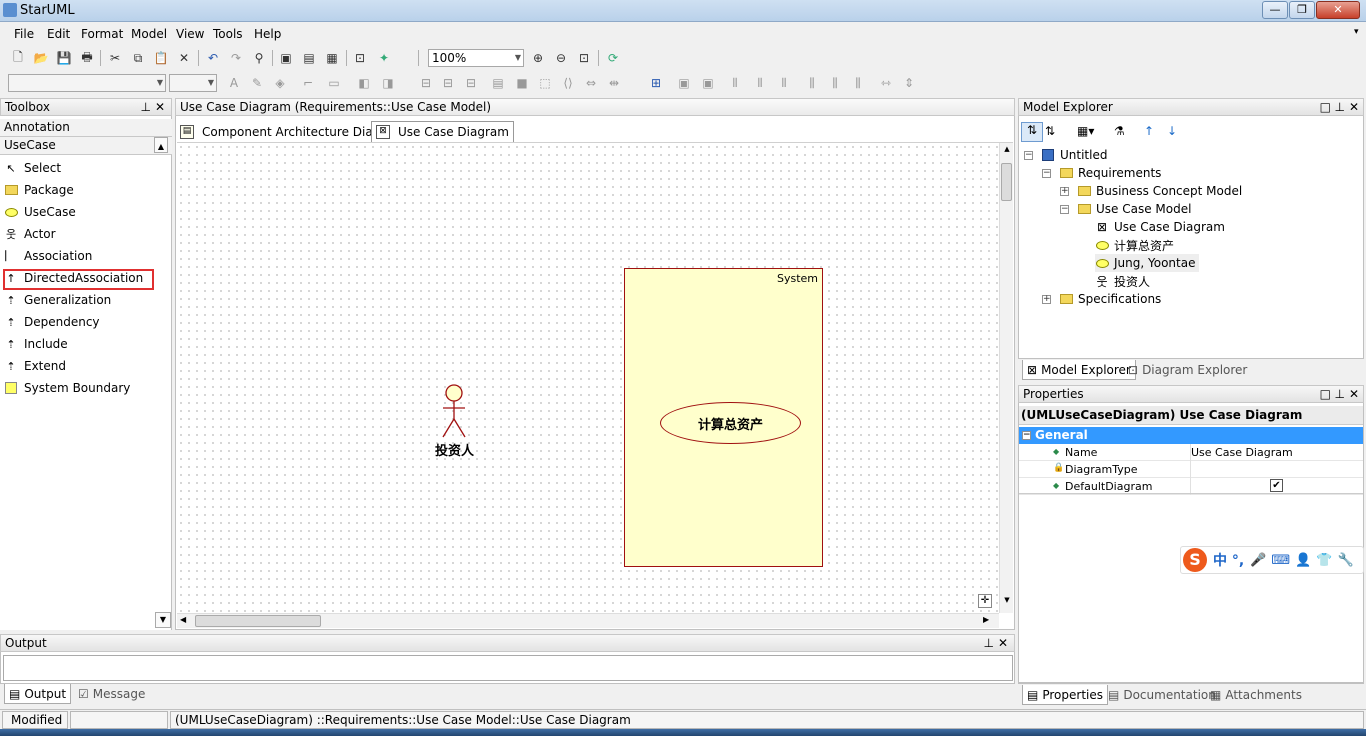  Describe the element at coordinates (858, 83) in the screenshot. I see `center-h-icon: ⫼` at that location.